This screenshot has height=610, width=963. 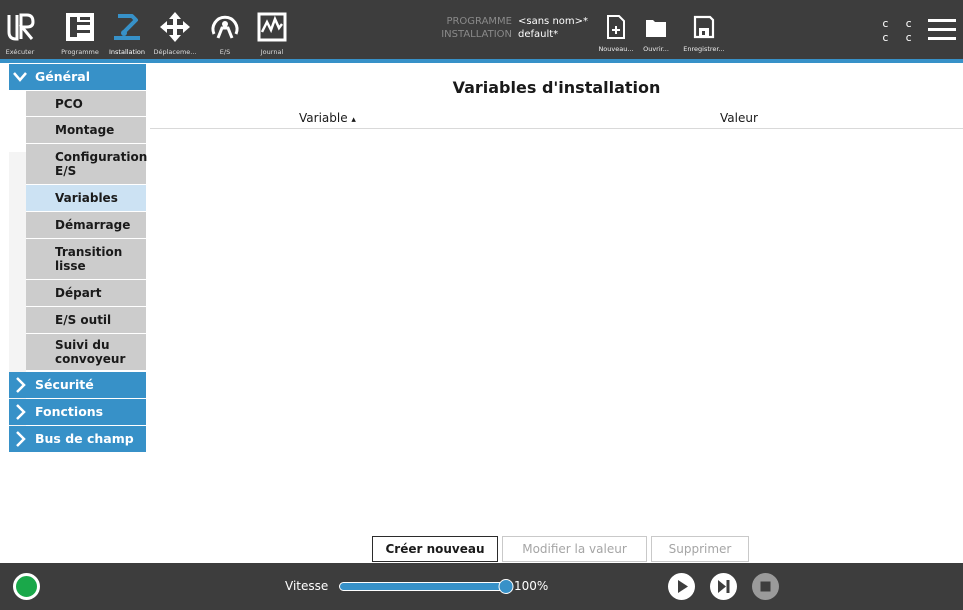 What do you see at coordinates (84, 438) in the screenshot?
I see `sidebar-section-label: Bus de champ` at bounding box center [84, 438].